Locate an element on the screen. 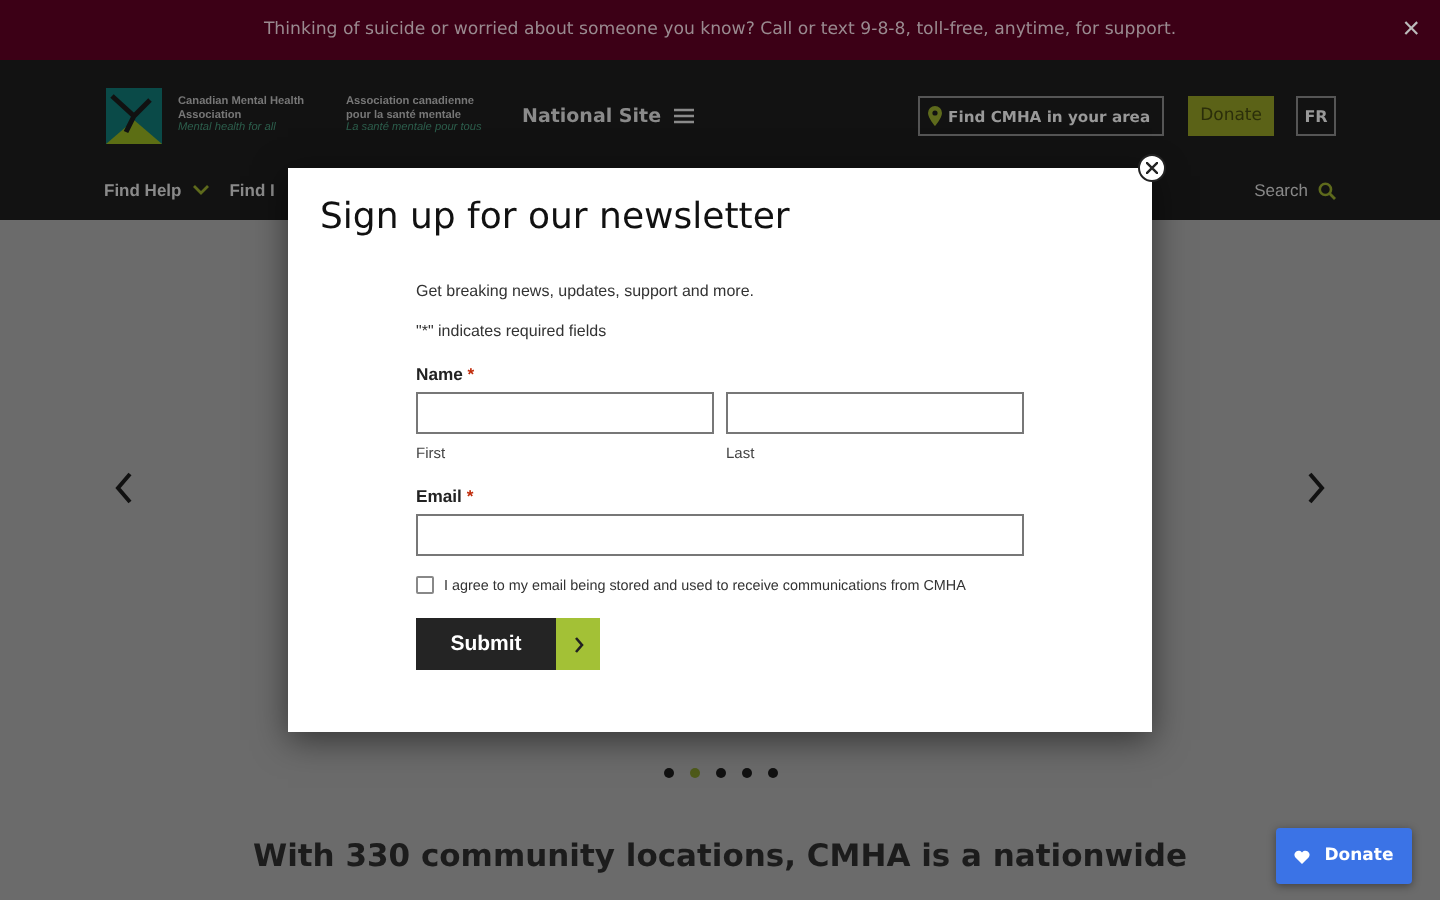 Image resolution: width=1440 pixels, height=900 pixels. consent-checkbox is located at coordinates (425, 585).